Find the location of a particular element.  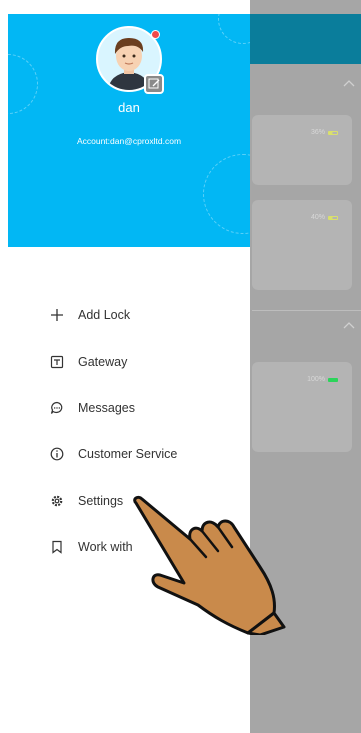

menu-item-gateway: Gateway is located at coordinates (145, 362).